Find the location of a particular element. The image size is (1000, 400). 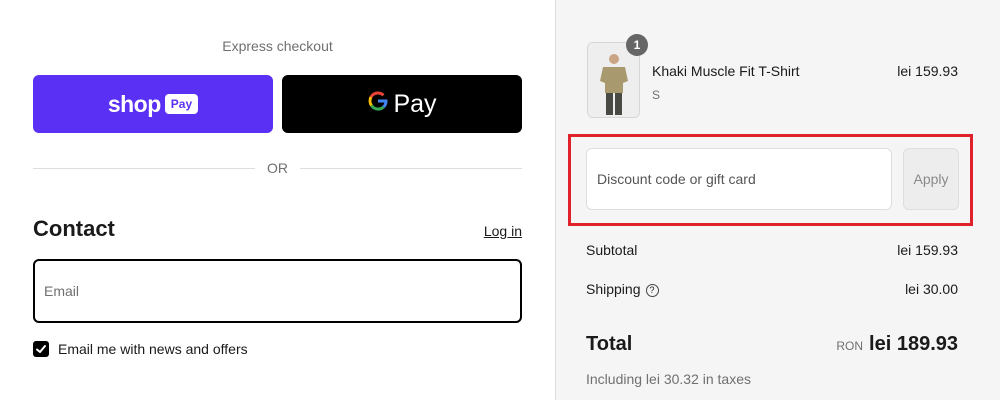

currency-code: RON is located at coordinates (850, 346).